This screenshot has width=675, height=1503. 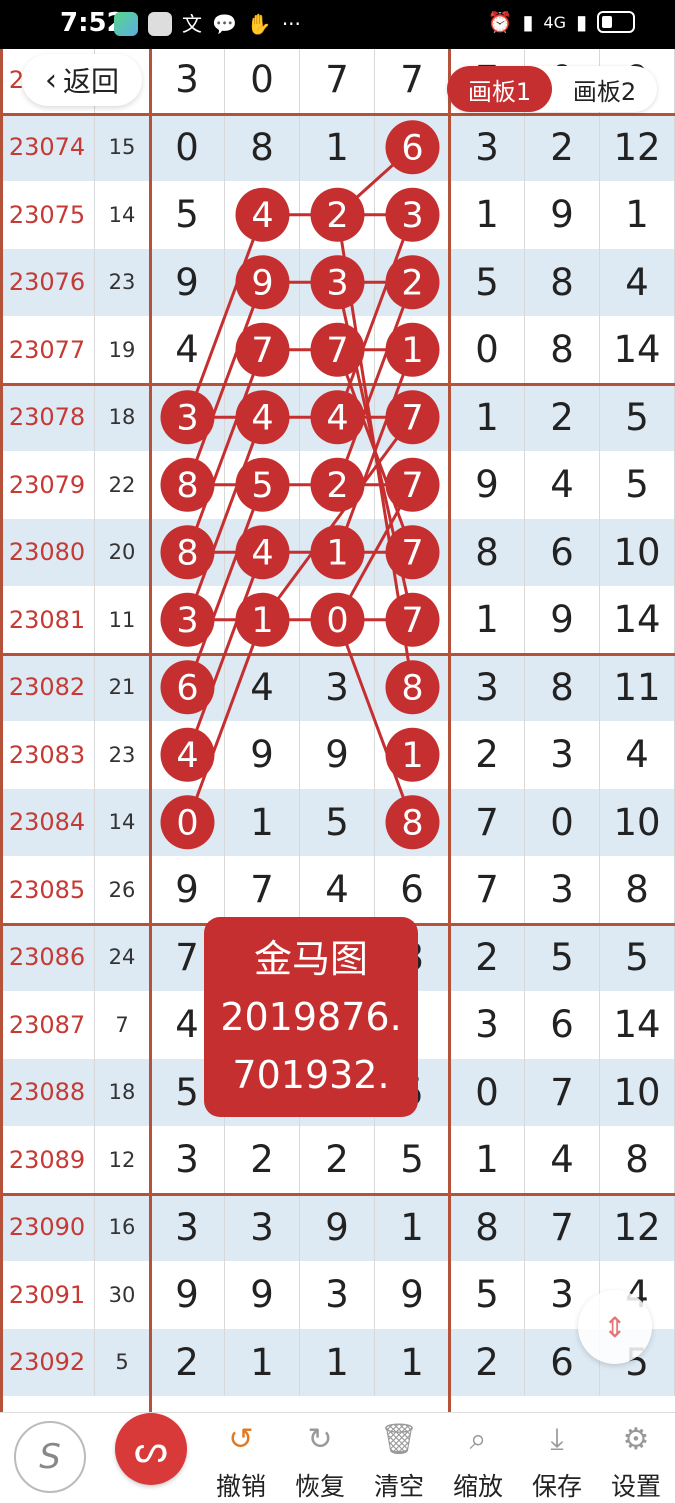 What do you see at coordinates (478, 1439) in the screenshot?
I see `zoom-icon: ⌕` at bounding box center [478, 1439].